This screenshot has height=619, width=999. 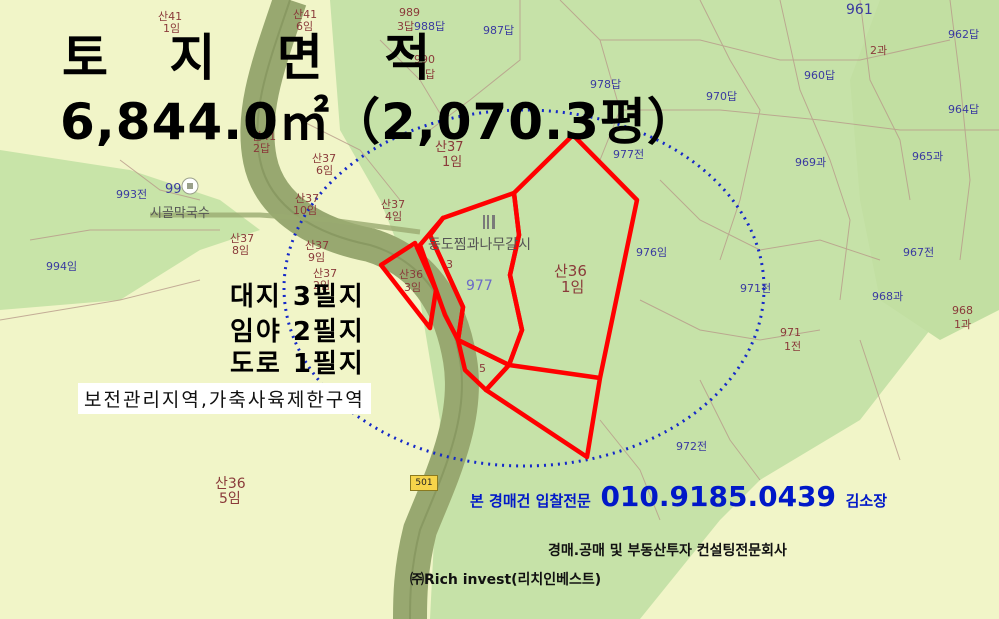 I want to click on contact-lead: 본 경매건 입찰전문, so click(x=530, y=501).